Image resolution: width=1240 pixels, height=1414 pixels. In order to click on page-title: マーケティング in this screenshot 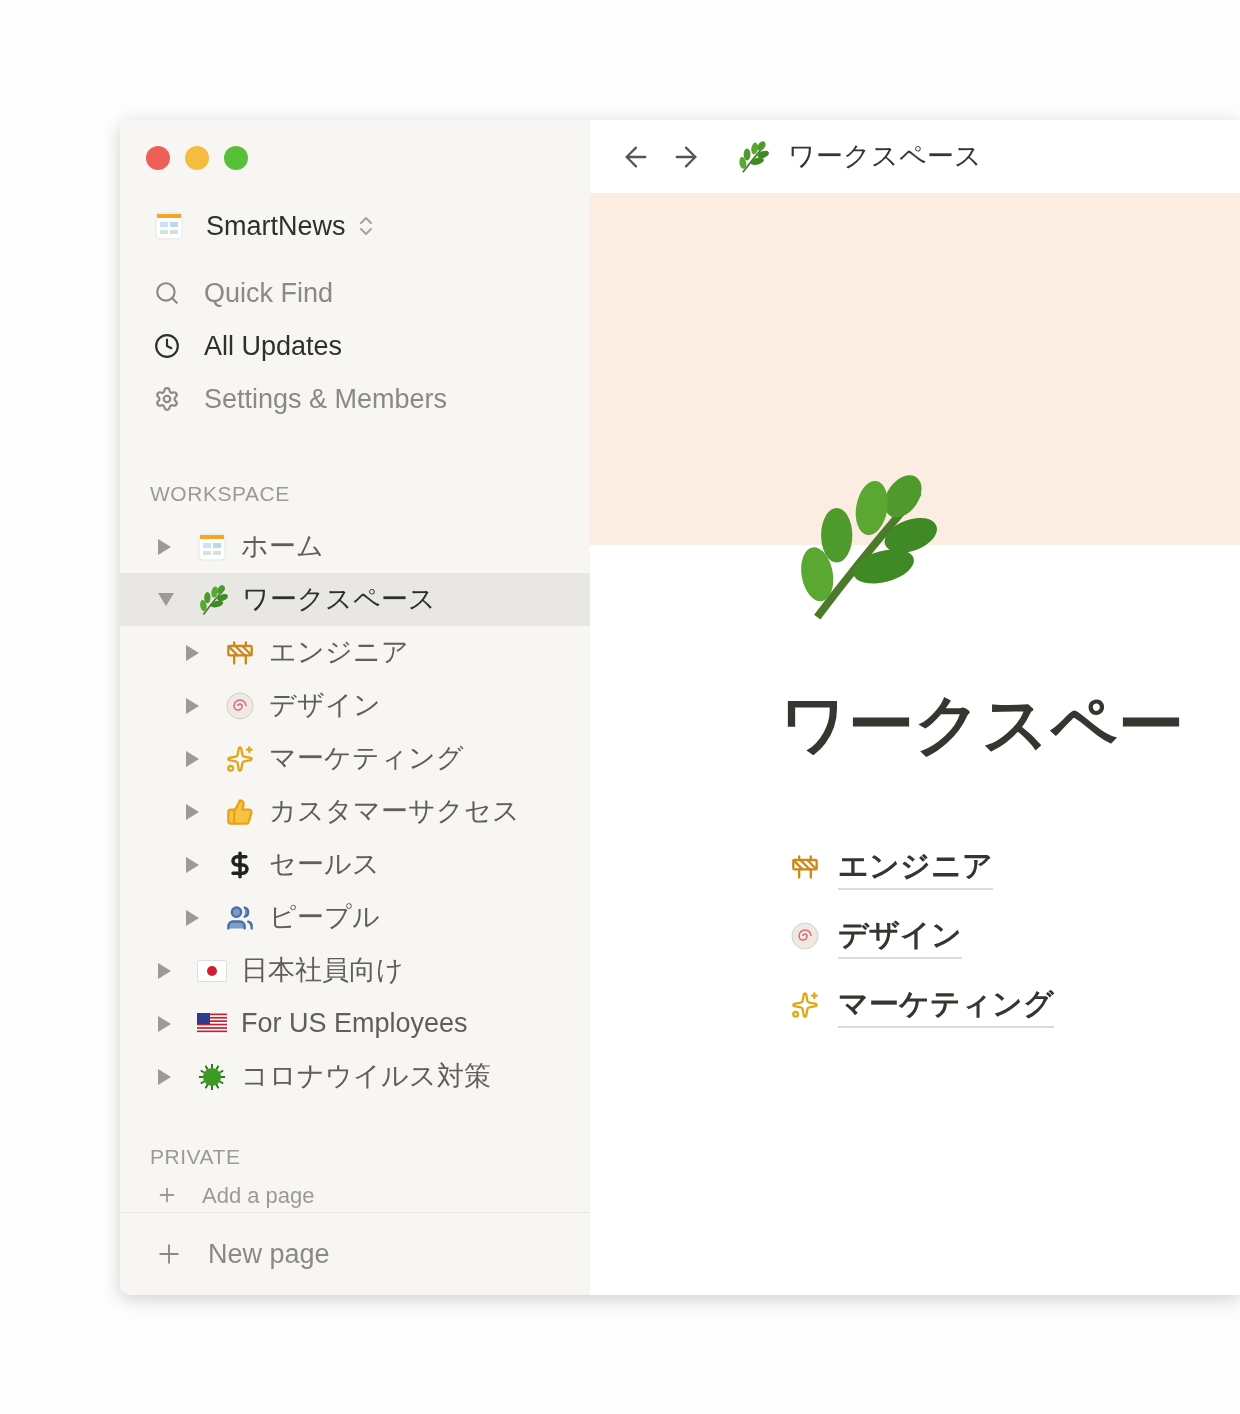, I will do `click(366, 759)`.